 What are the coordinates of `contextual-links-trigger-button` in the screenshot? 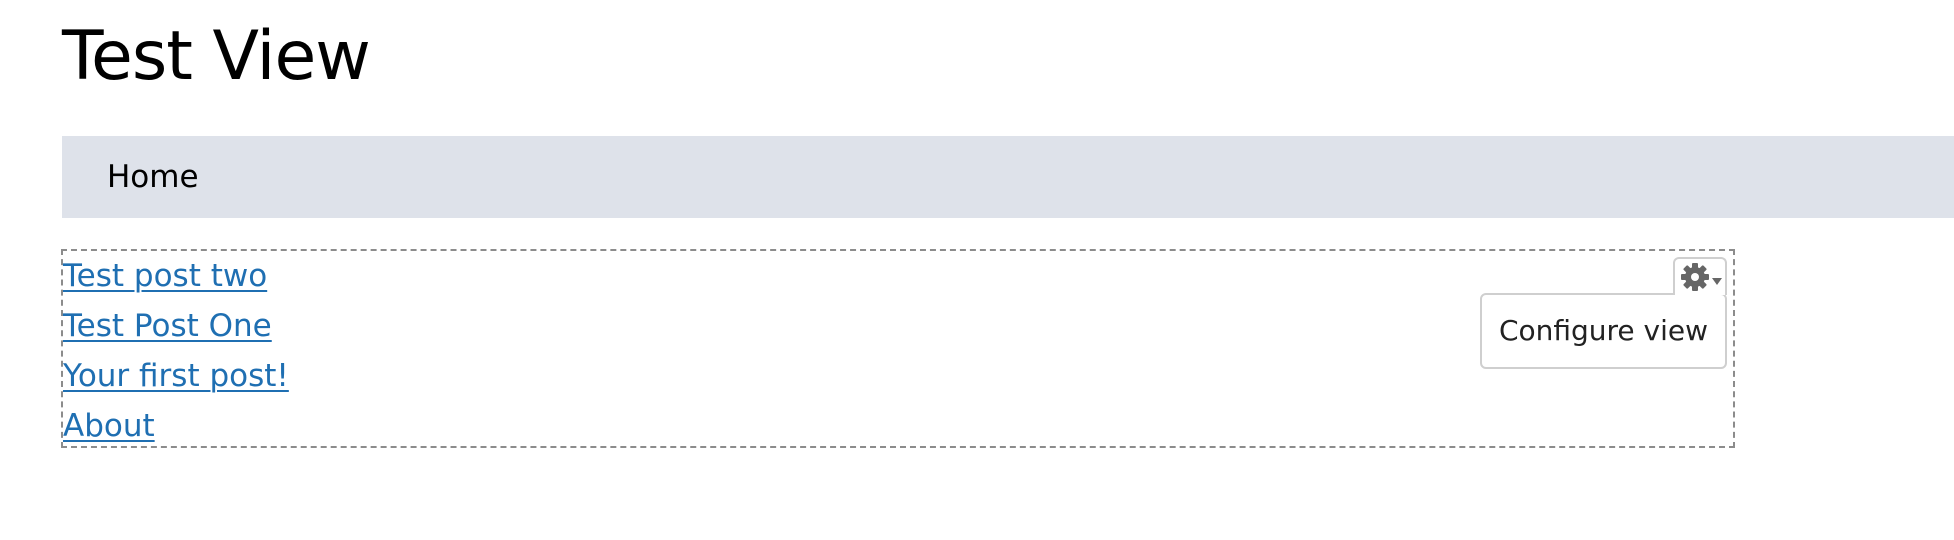 It's located at (1700, 276).